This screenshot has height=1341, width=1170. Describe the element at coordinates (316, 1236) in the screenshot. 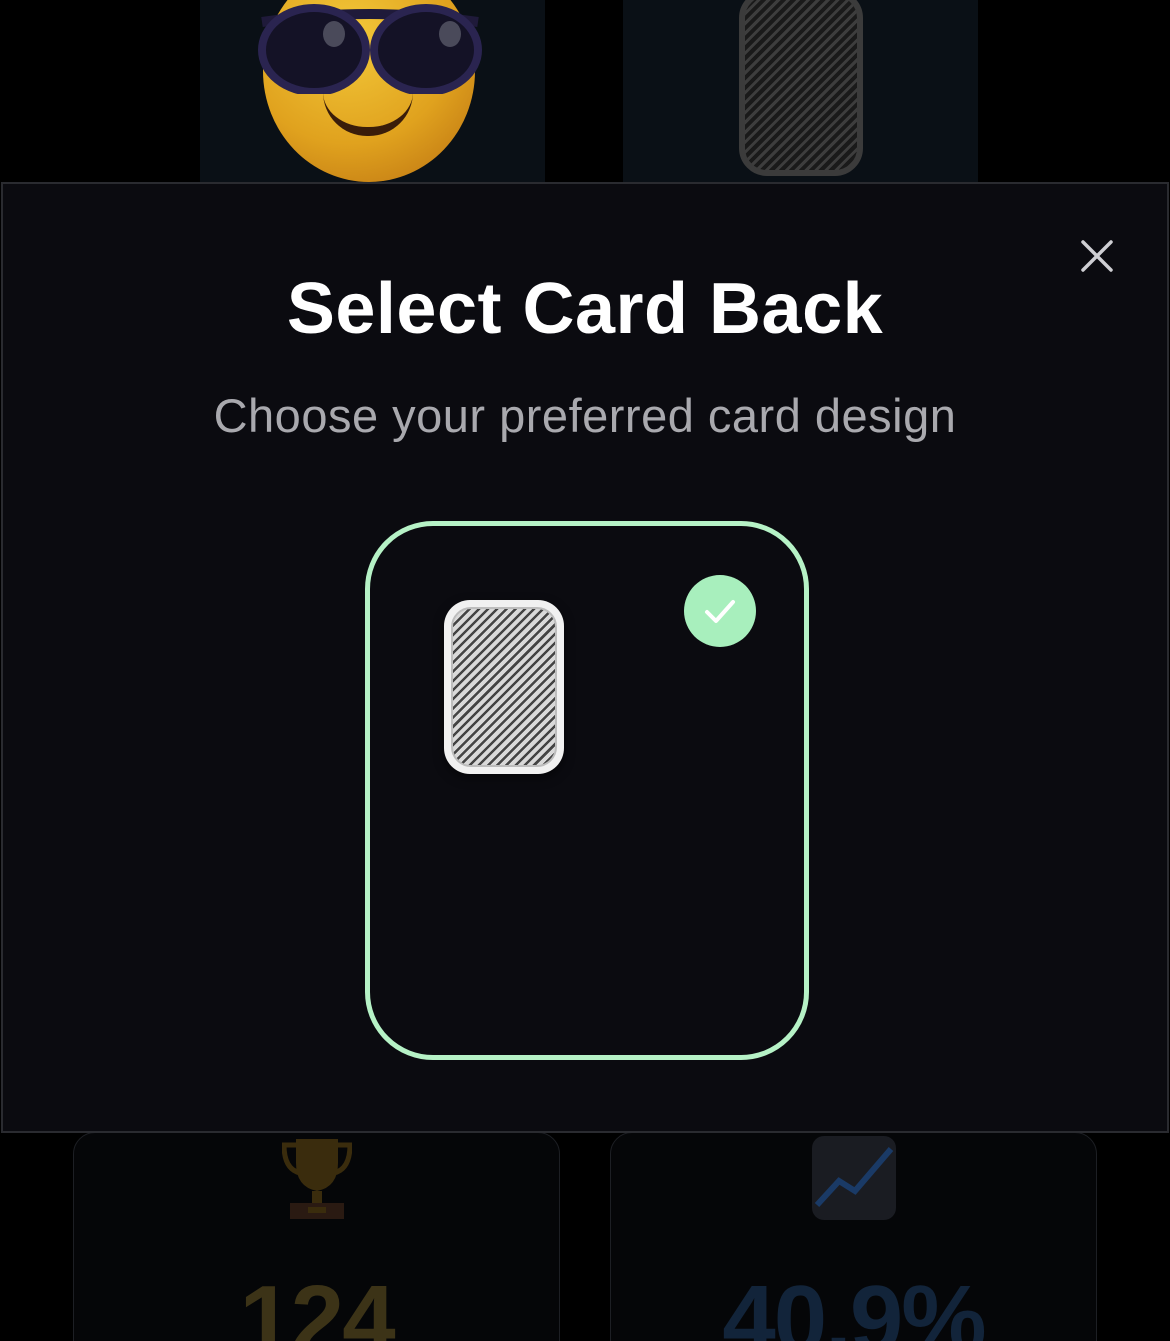

I see `wins-stat-card: 124` at that location.